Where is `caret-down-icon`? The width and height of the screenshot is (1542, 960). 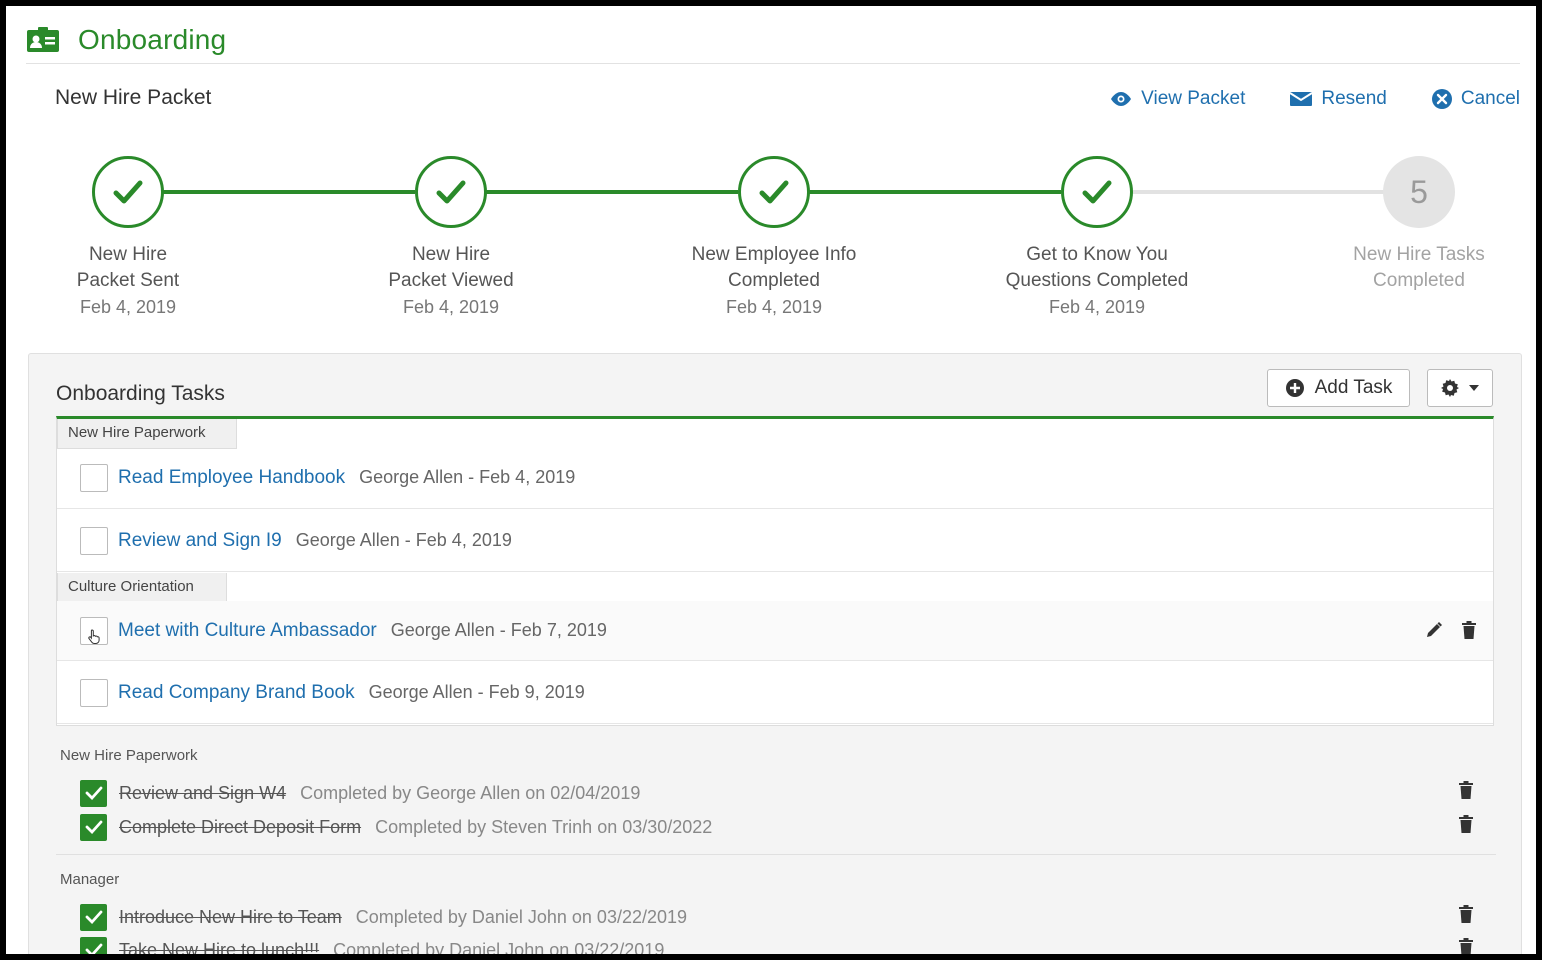 caret-down-icon is located at coordinates (1474, 388).